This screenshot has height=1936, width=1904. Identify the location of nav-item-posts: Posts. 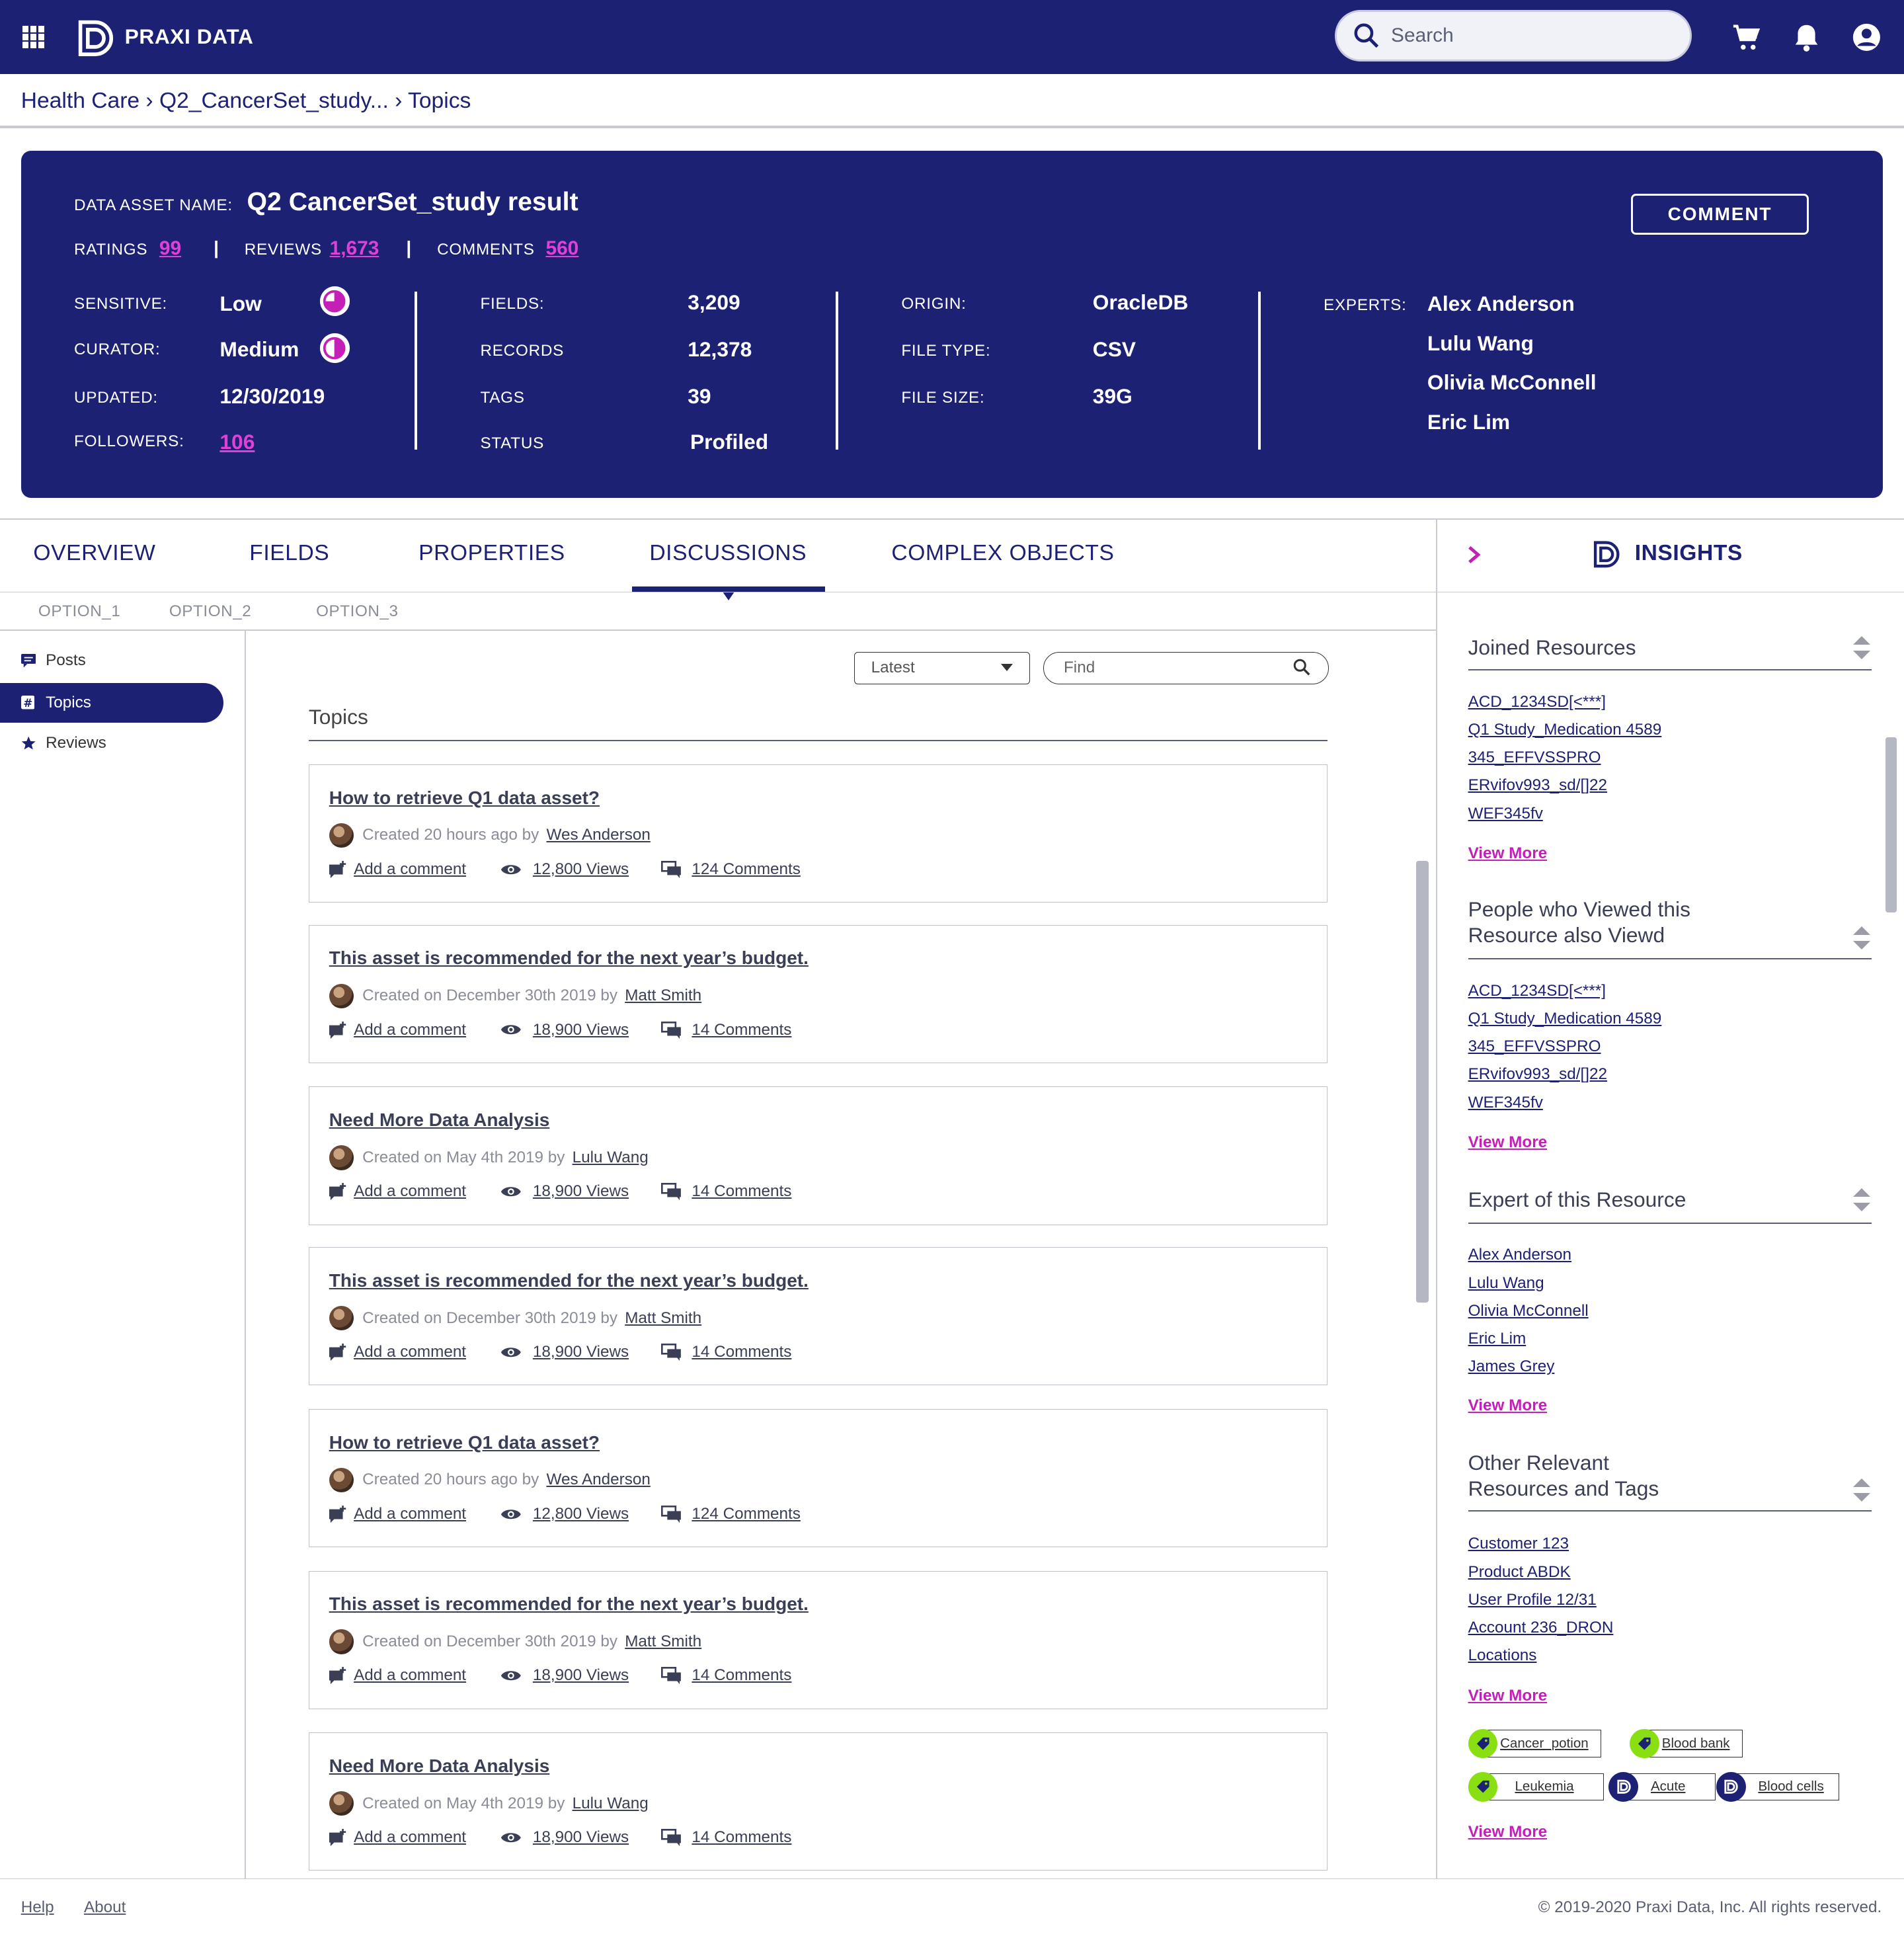
(111, 660).